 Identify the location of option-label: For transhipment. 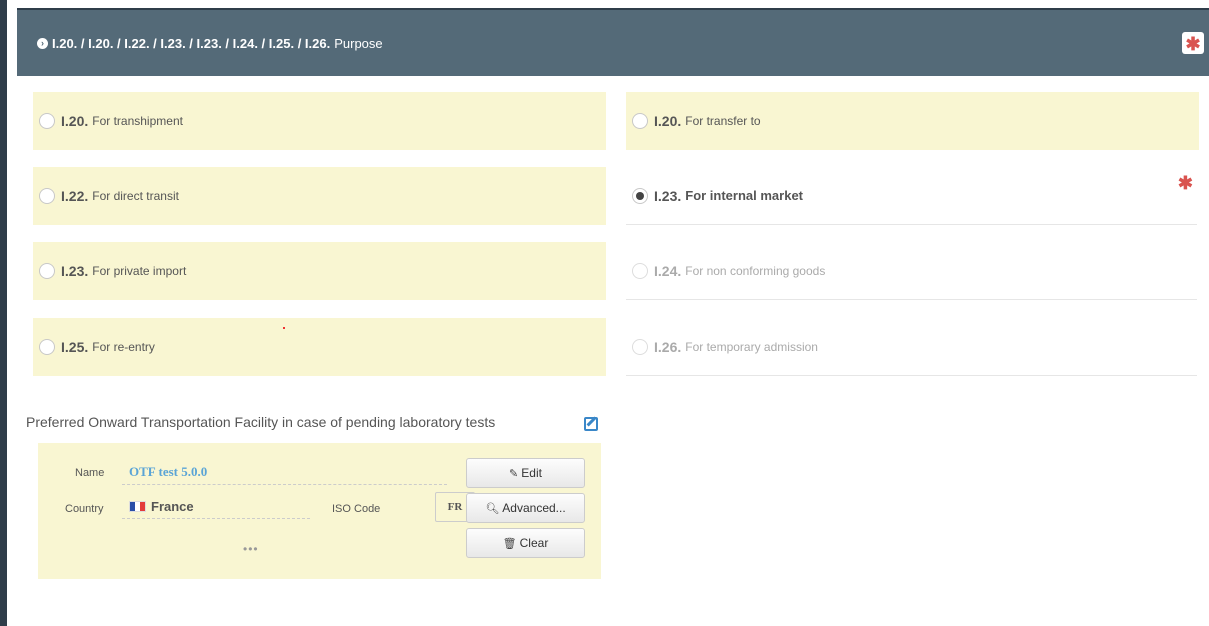
(137, 121).